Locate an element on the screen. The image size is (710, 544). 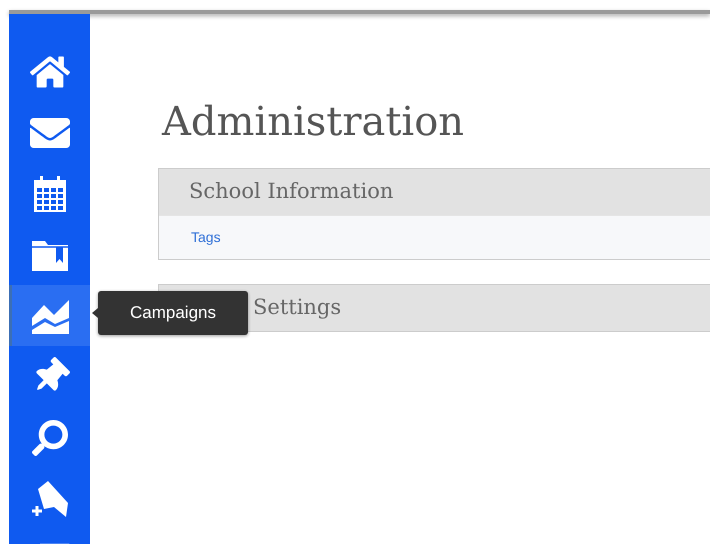
panel-title: School Information is located at coordinates (291, 192).